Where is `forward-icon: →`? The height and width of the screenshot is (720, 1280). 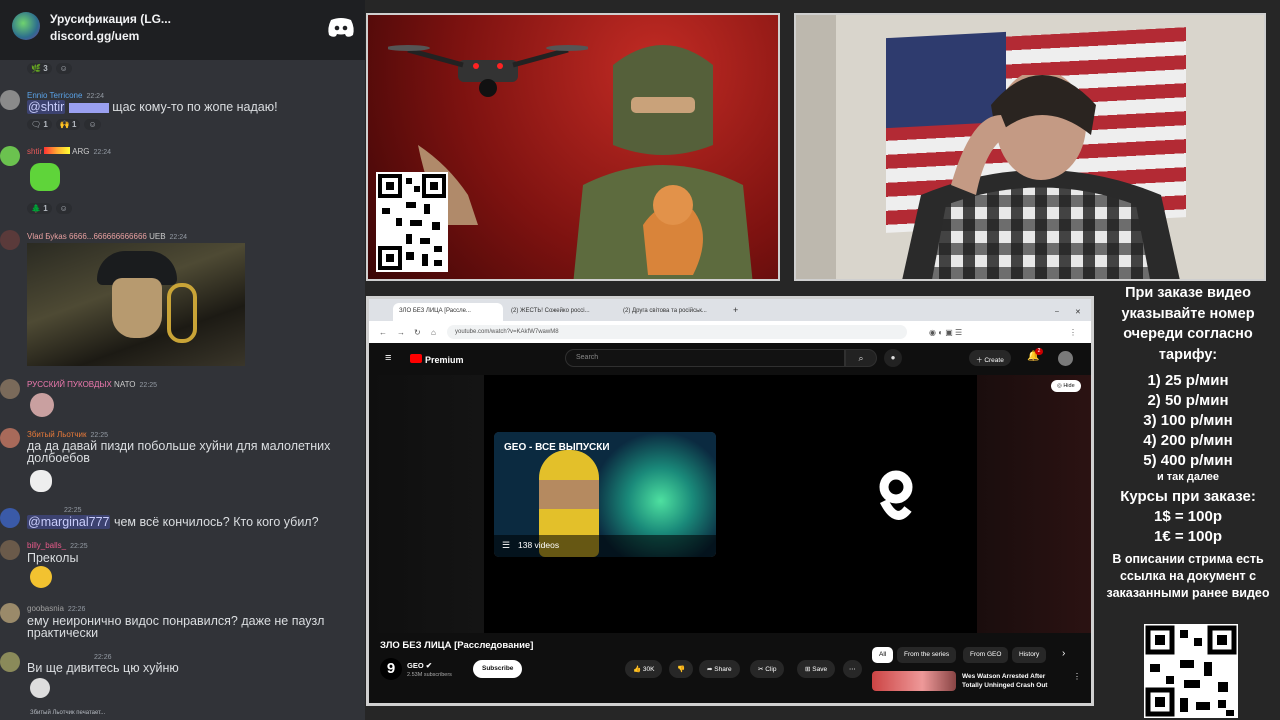 forward-icon: → is located at coordinates (401, 332).